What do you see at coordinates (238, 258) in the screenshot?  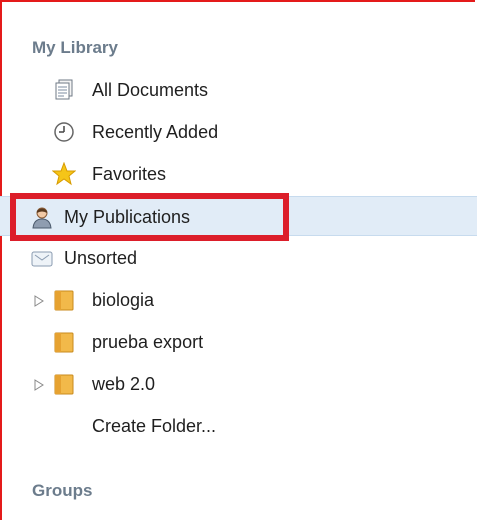 I see `sidebar-item-unsorted: Unsorted` at bounding box center [238, 258].